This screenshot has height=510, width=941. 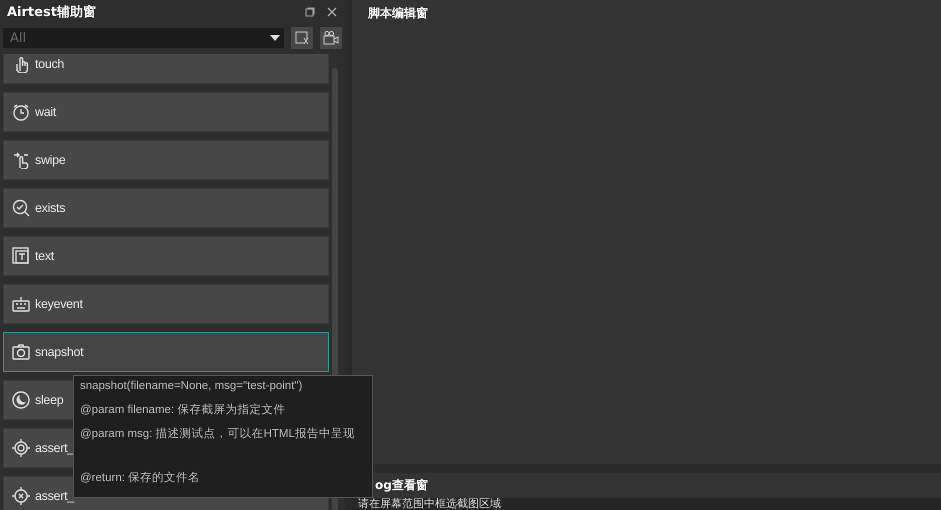 What do you see at coordinates (52, 12) in the screenshot?
I see `panel-title: Airtest辅助窗` at bounding box center [52, 12].